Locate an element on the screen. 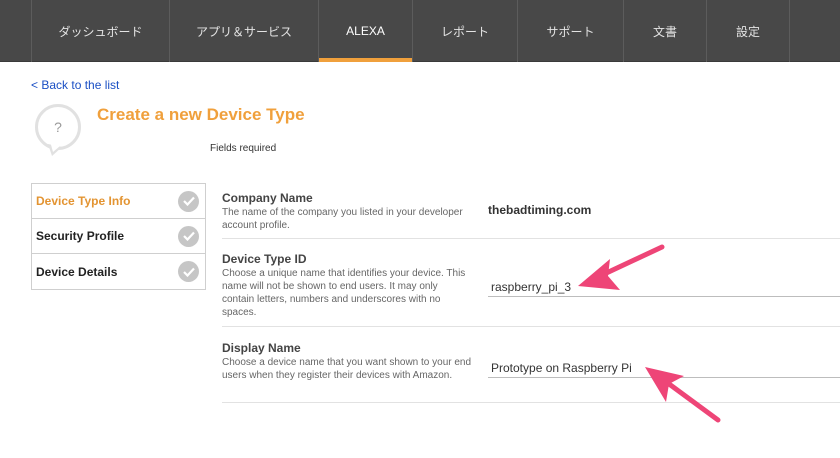 This screenshot has height=458, width=840. company-name-value: thebadtiming.com is located at coordinates (540, 210).